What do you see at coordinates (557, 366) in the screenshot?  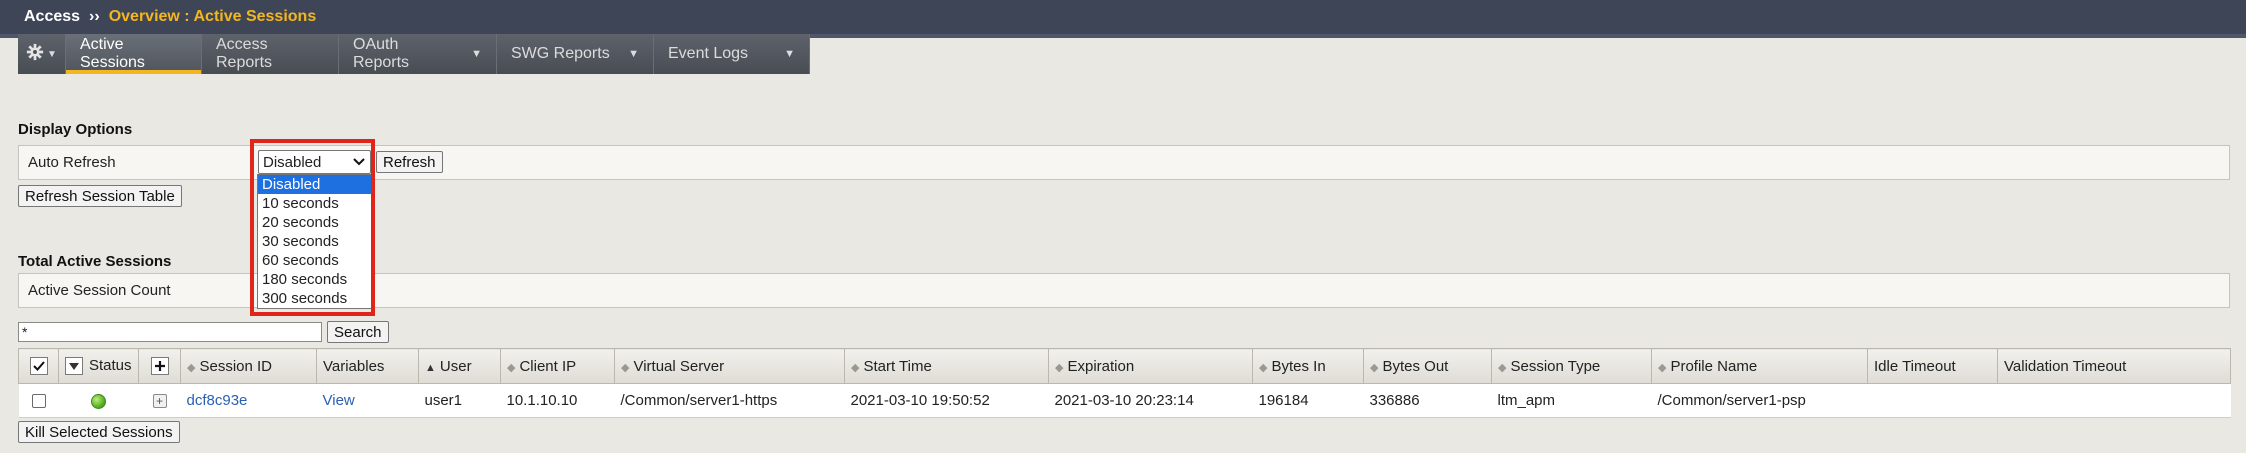 I see `client-ip-header: ◆ Client IP` at bounding box center [557, 366].